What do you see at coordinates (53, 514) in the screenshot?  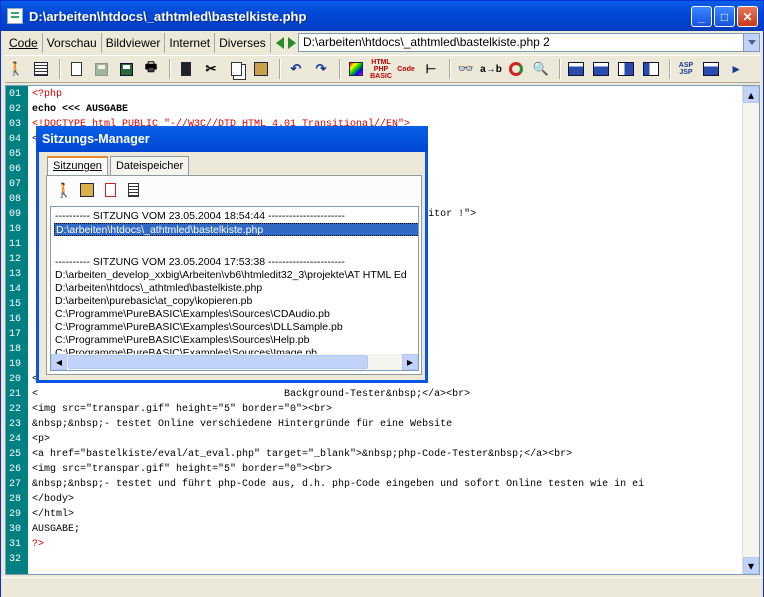 I see `code-line: </html>` at bounding box center [53, 514].